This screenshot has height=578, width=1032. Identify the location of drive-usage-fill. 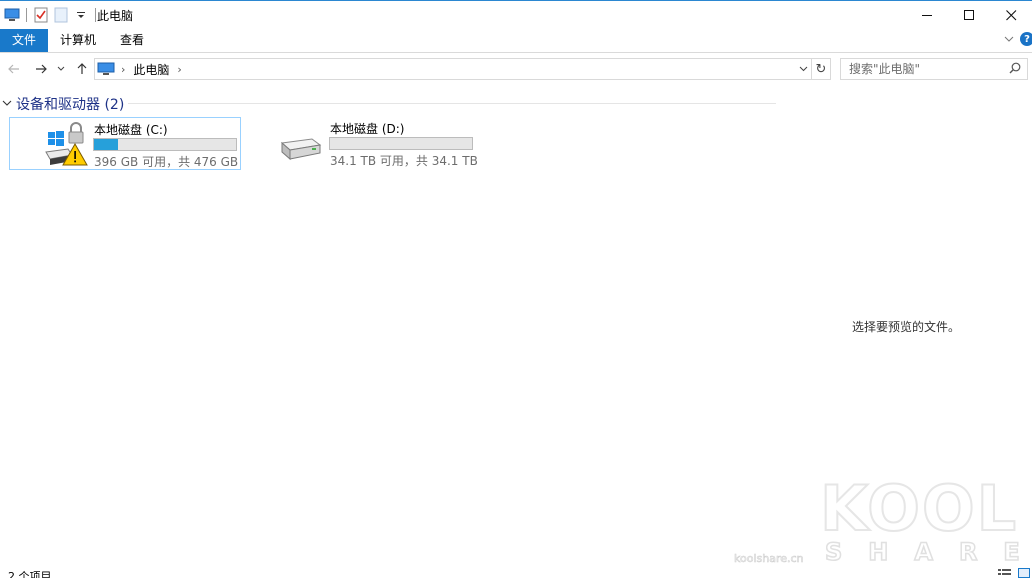
(106, 144).